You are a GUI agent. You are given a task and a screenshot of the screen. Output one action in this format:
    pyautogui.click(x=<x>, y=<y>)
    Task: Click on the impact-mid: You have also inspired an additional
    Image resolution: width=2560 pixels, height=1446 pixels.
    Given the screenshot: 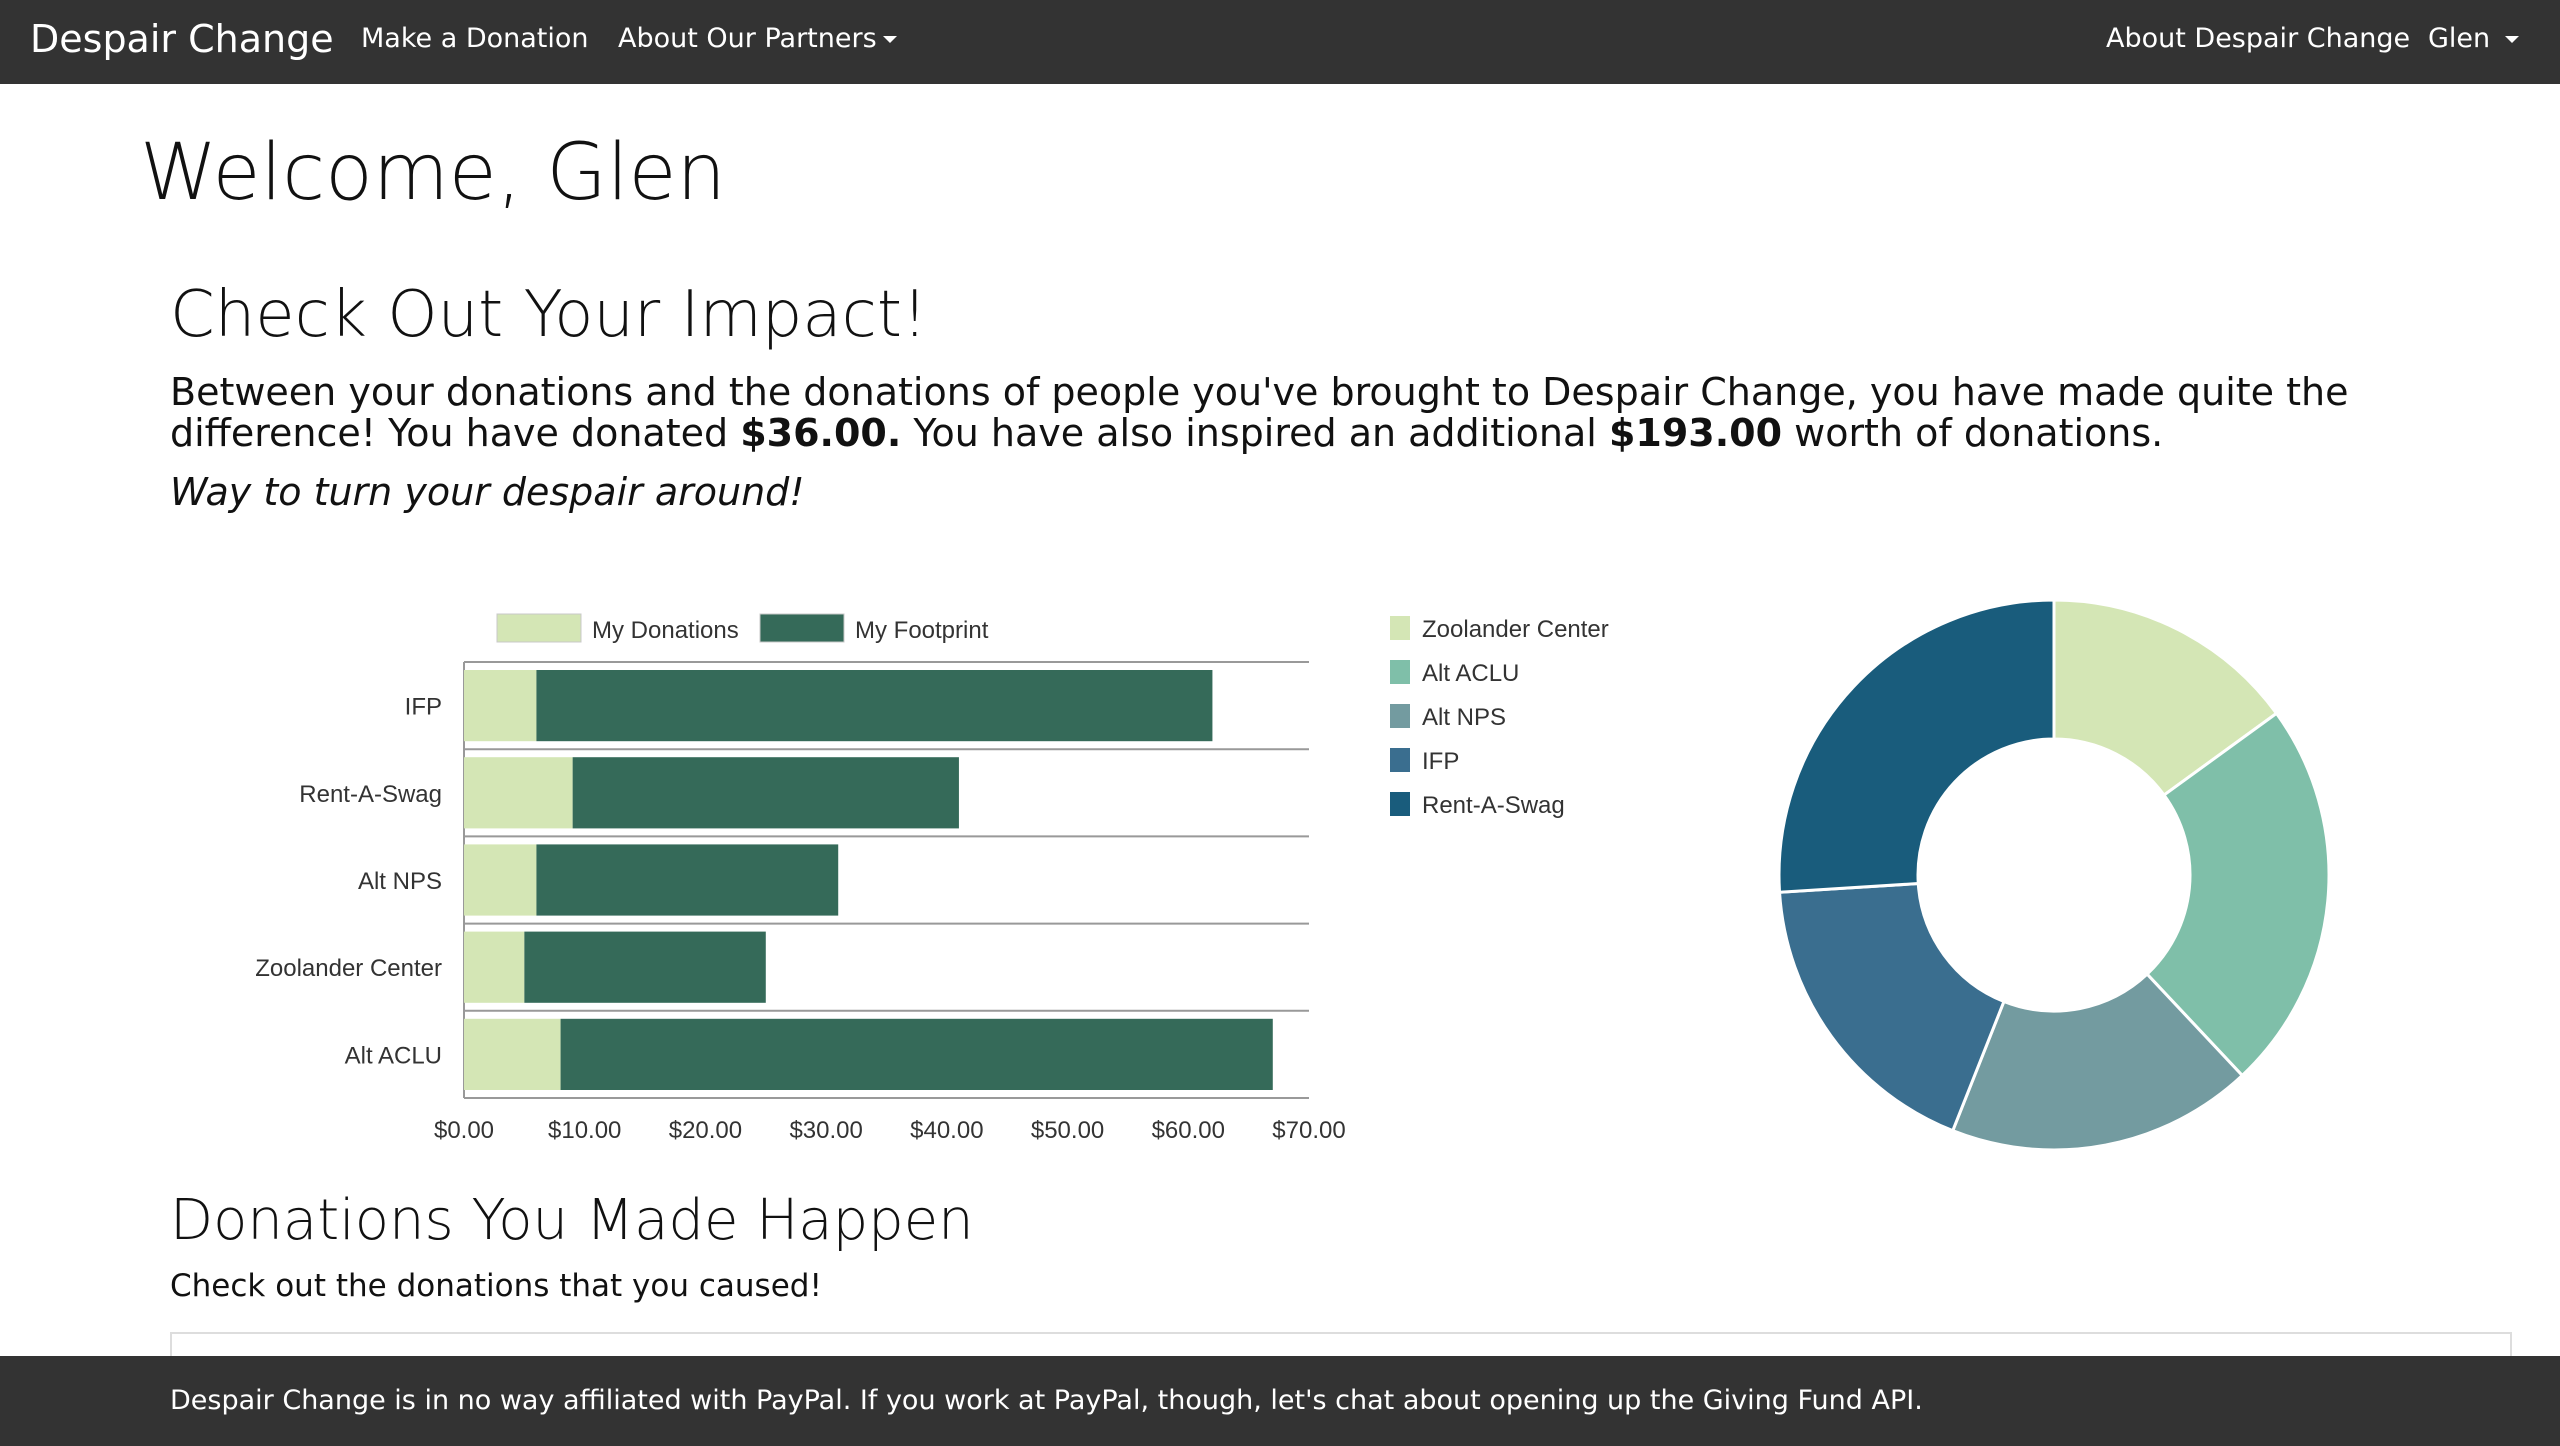 What is the action you would take?
    pyautogui.click(x=1255, y=433)
    